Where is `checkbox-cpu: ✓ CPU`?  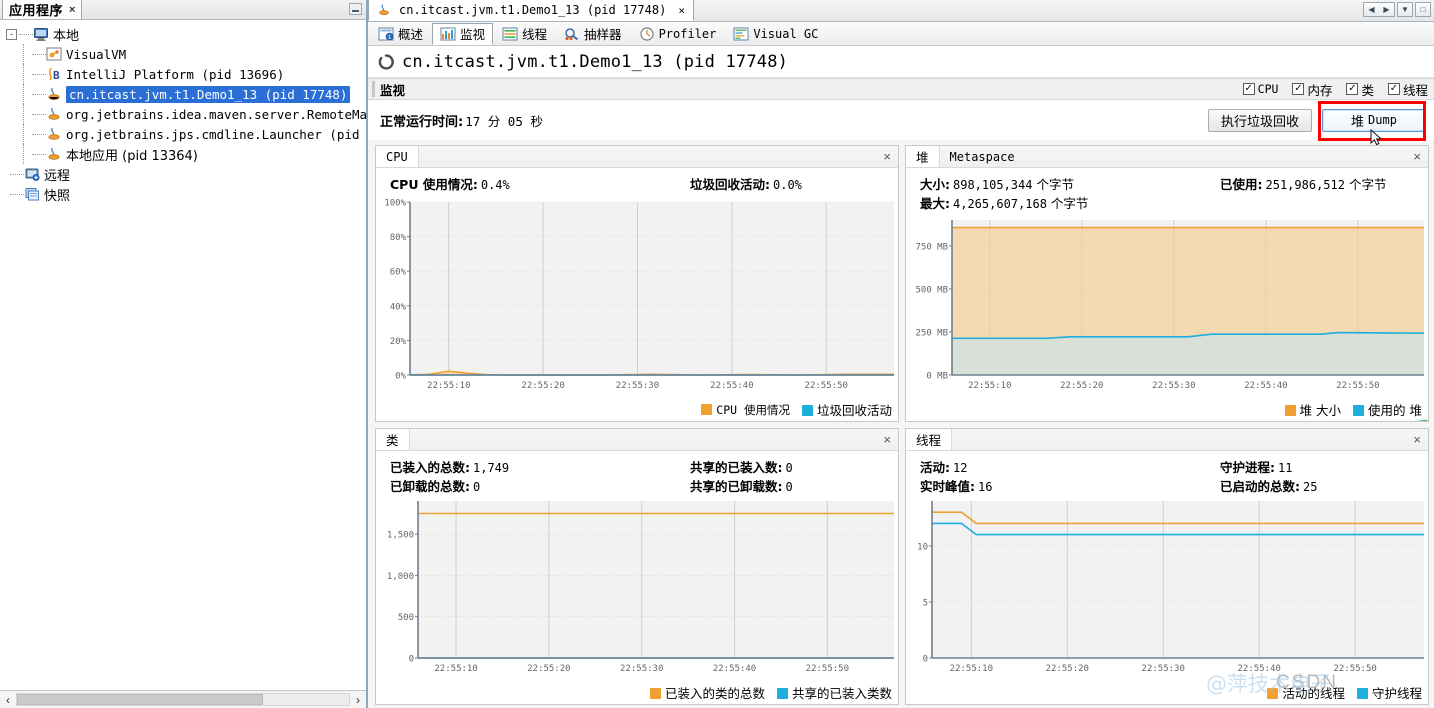
checkbox-cpu: ✓ CPU is located at coordinates (1260, 89).